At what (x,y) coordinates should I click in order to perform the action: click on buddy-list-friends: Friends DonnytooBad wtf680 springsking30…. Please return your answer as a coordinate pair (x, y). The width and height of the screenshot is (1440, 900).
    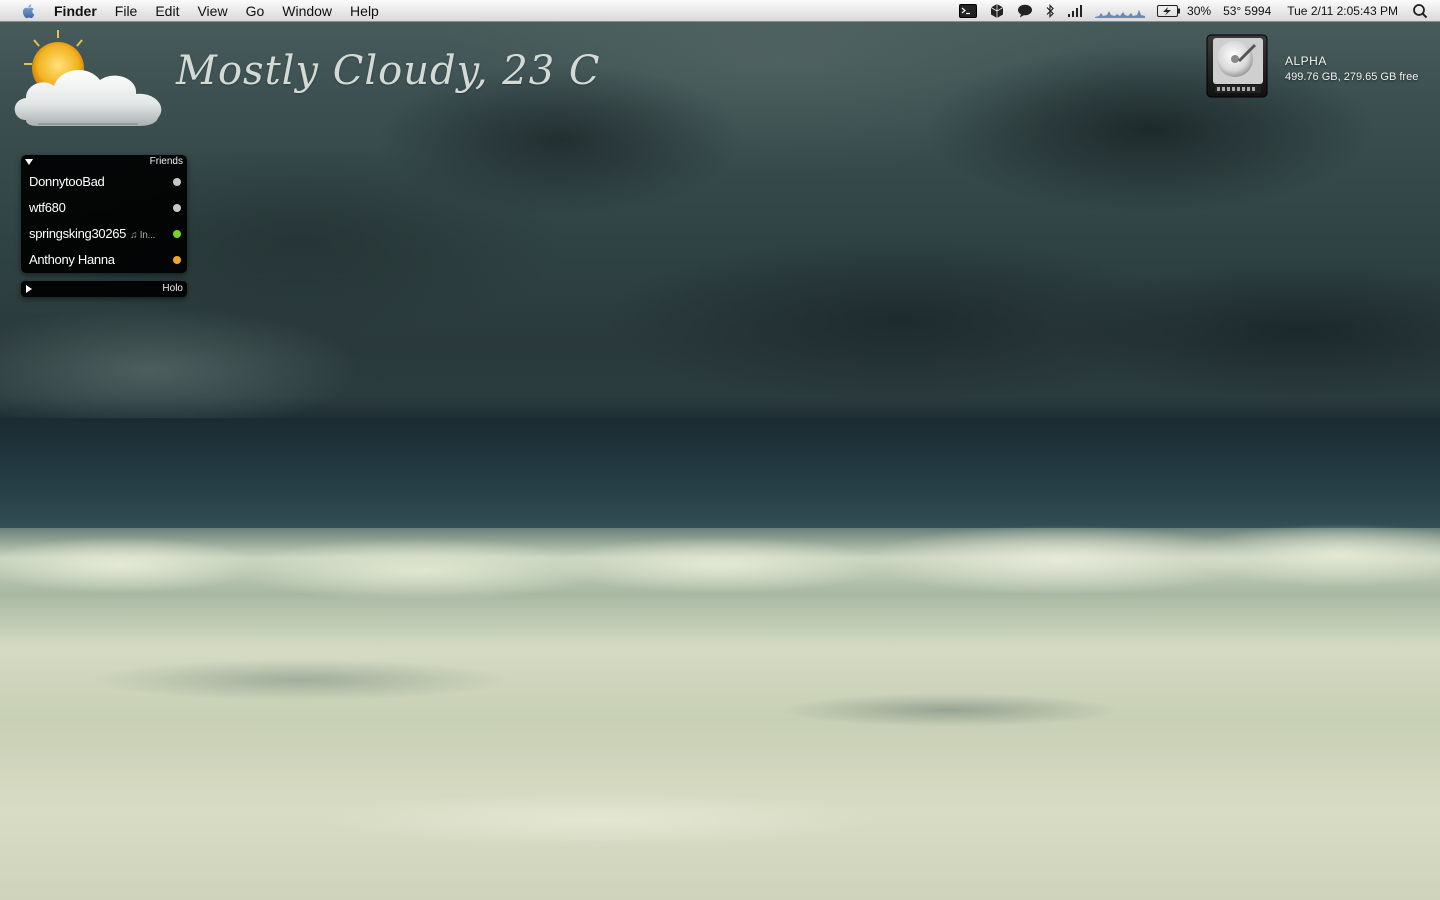
    Looking at the image, I should click on (104, 214).